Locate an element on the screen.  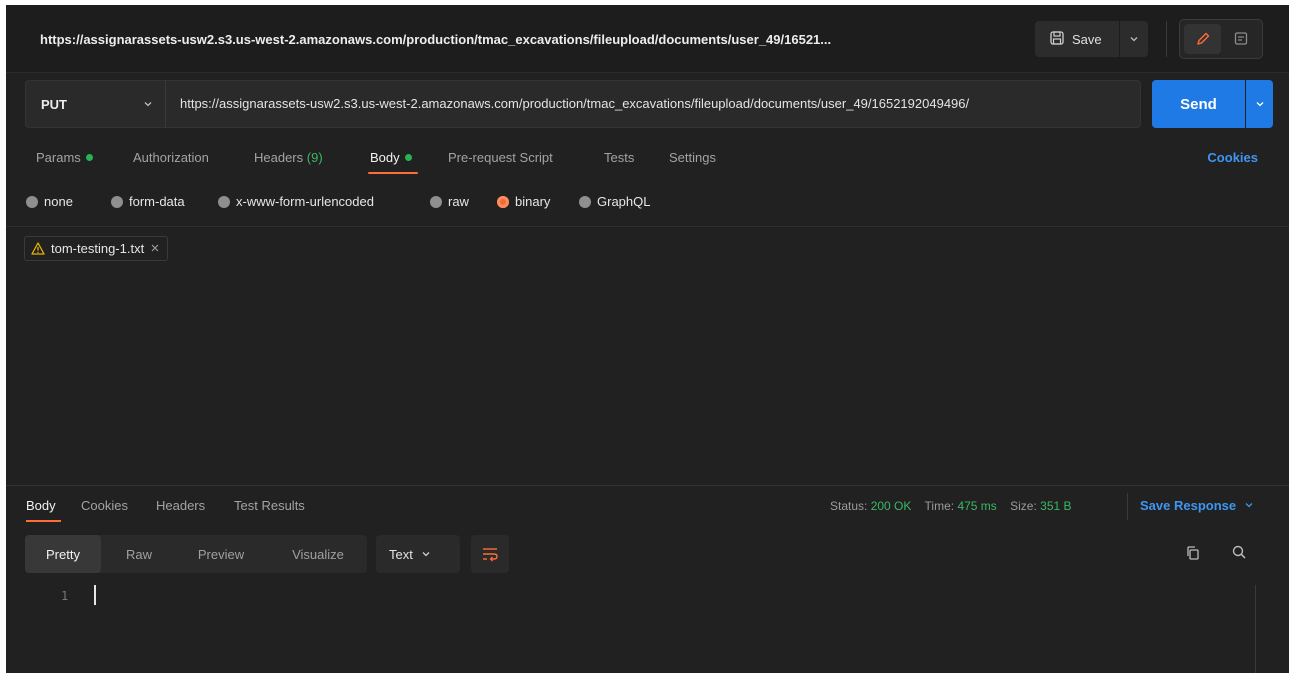
selected-file-chip: tom-testing-1.txt is located at coordinates (96, 248).